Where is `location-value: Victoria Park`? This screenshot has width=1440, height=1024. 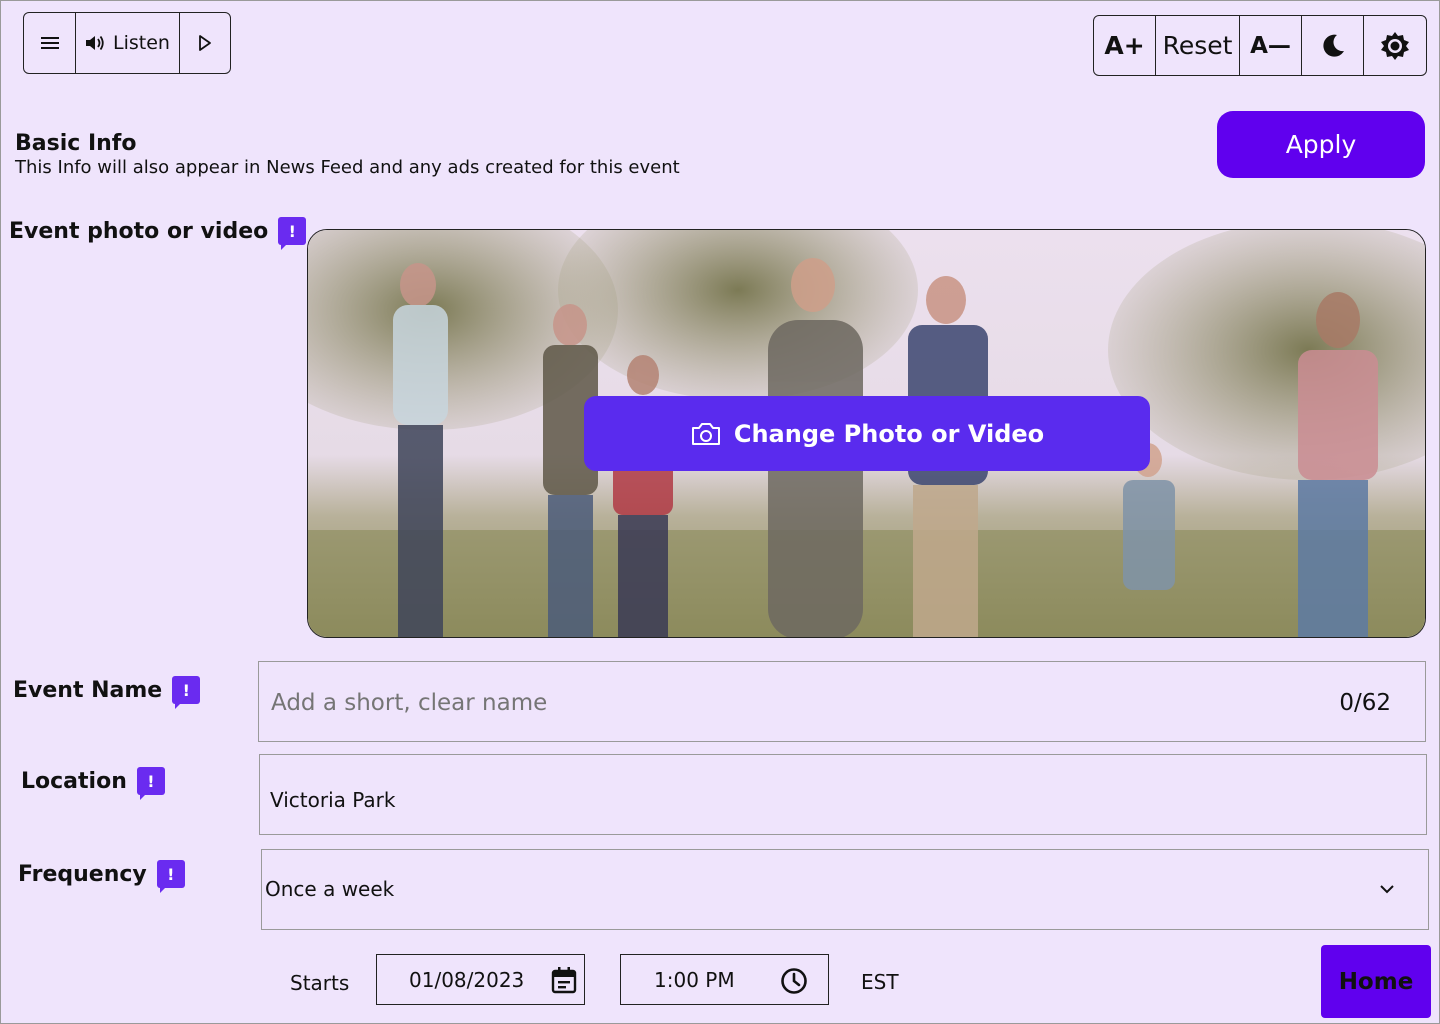
location-value: Victoria Park is located at coordinates (333, 800).